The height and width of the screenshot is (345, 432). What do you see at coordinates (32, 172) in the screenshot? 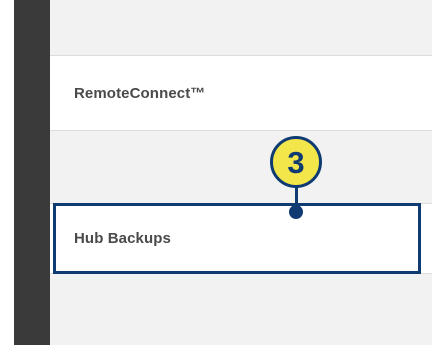
I see `sidebar-dark-edge` at bounding box center [32, 172].